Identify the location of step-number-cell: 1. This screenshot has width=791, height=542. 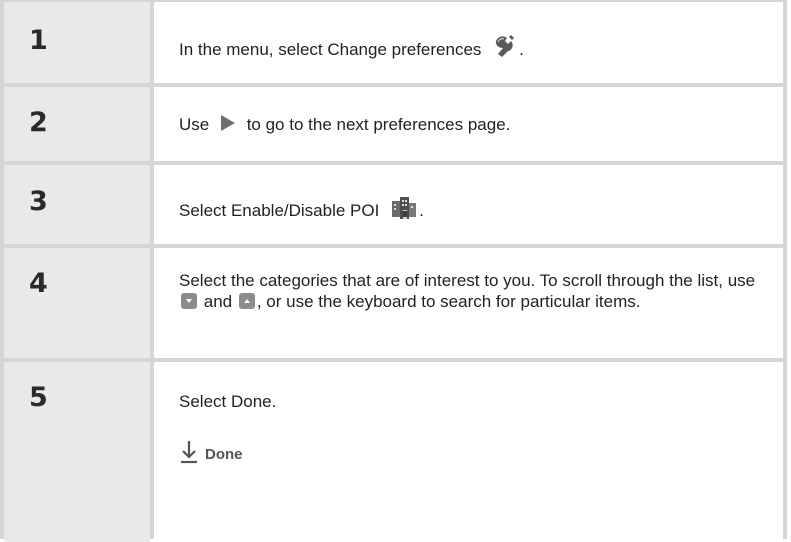
(77, 42).